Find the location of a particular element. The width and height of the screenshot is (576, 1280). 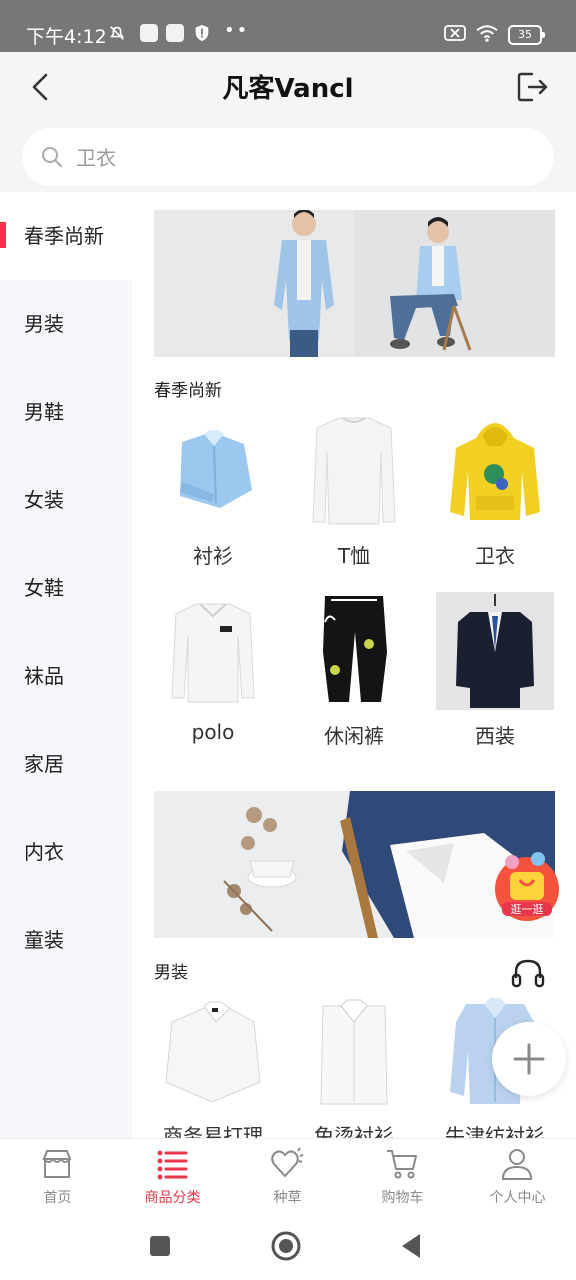

product-label: 牛津纺衬衫 is located at coordinates (495, 1131).